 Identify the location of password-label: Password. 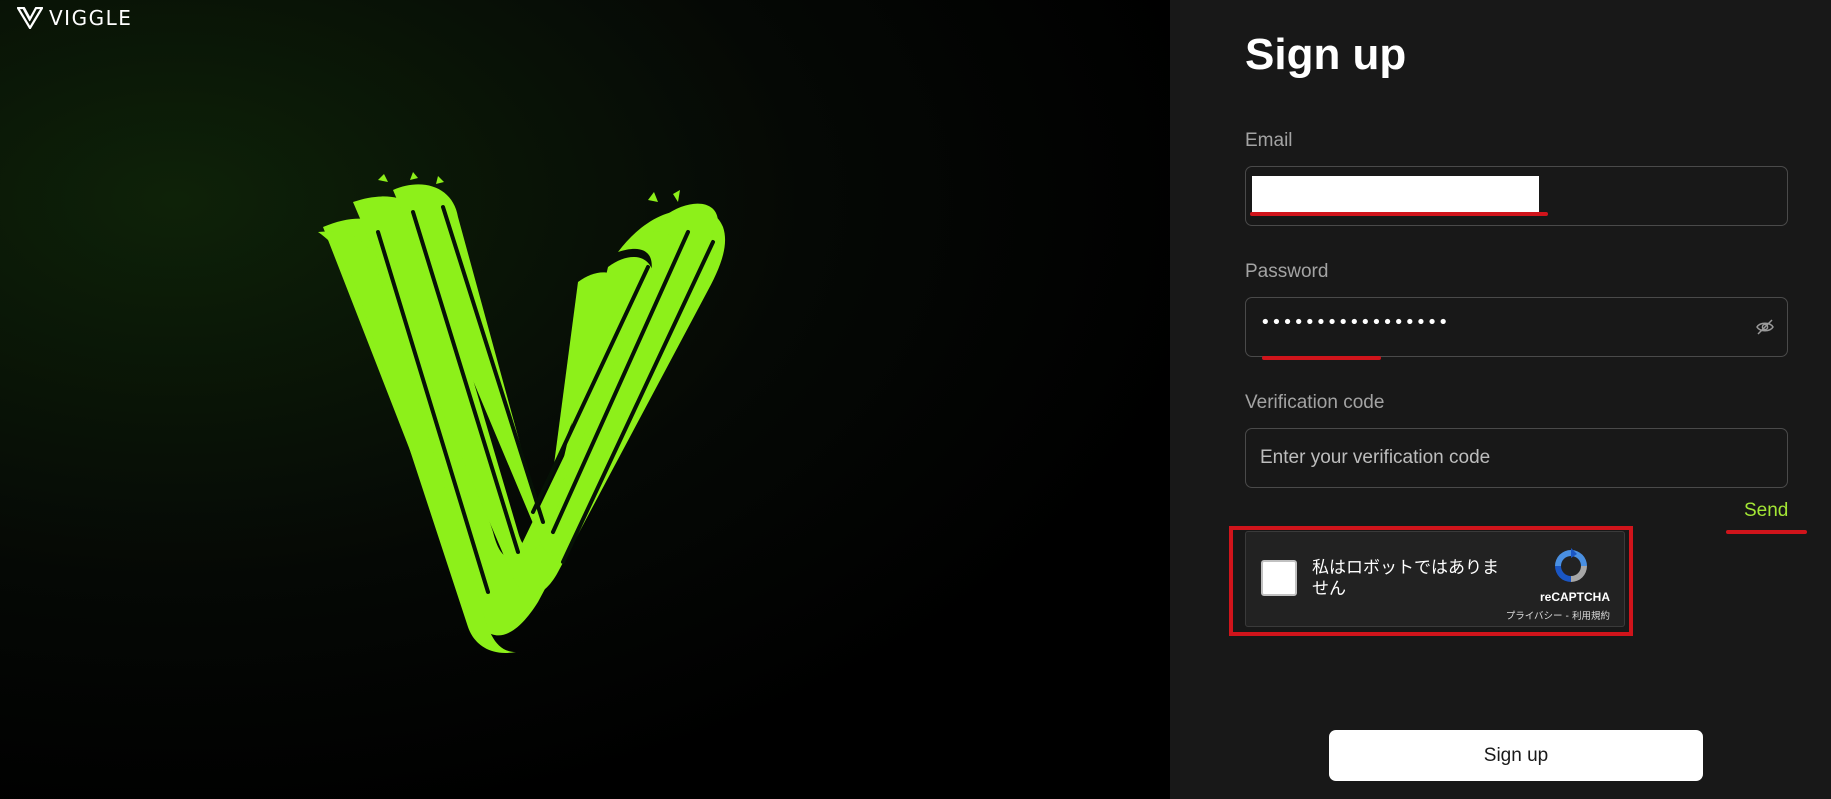
(1287, 271).